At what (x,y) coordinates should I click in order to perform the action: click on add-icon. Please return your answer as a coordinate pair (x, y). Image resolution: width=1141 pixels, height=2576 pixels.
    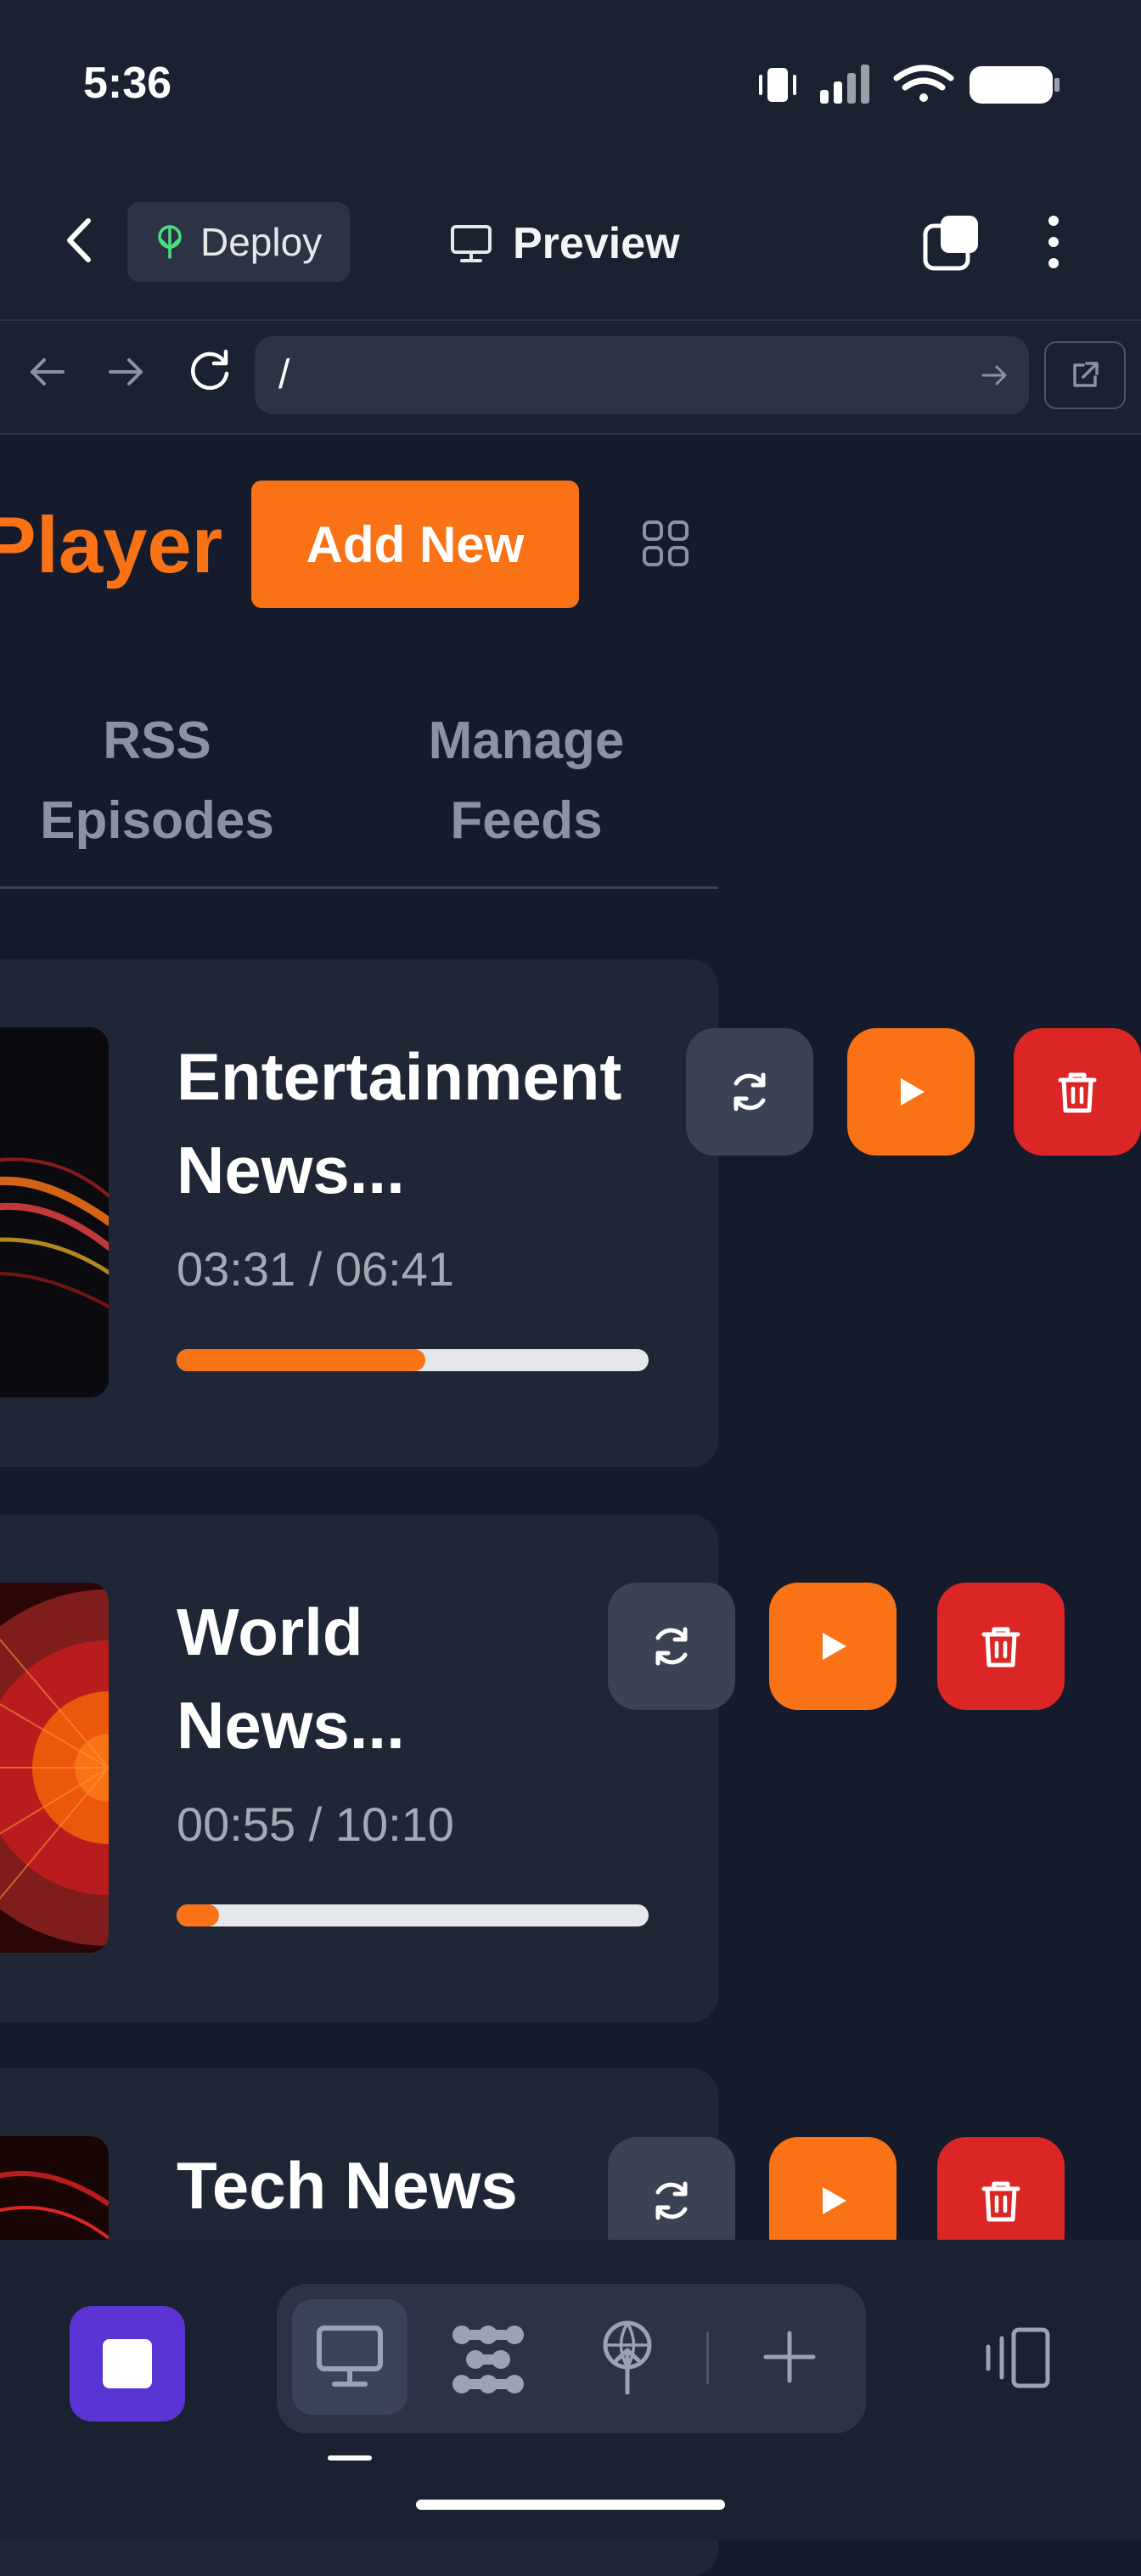
    Looking at the image, I should click on (790, 2357).